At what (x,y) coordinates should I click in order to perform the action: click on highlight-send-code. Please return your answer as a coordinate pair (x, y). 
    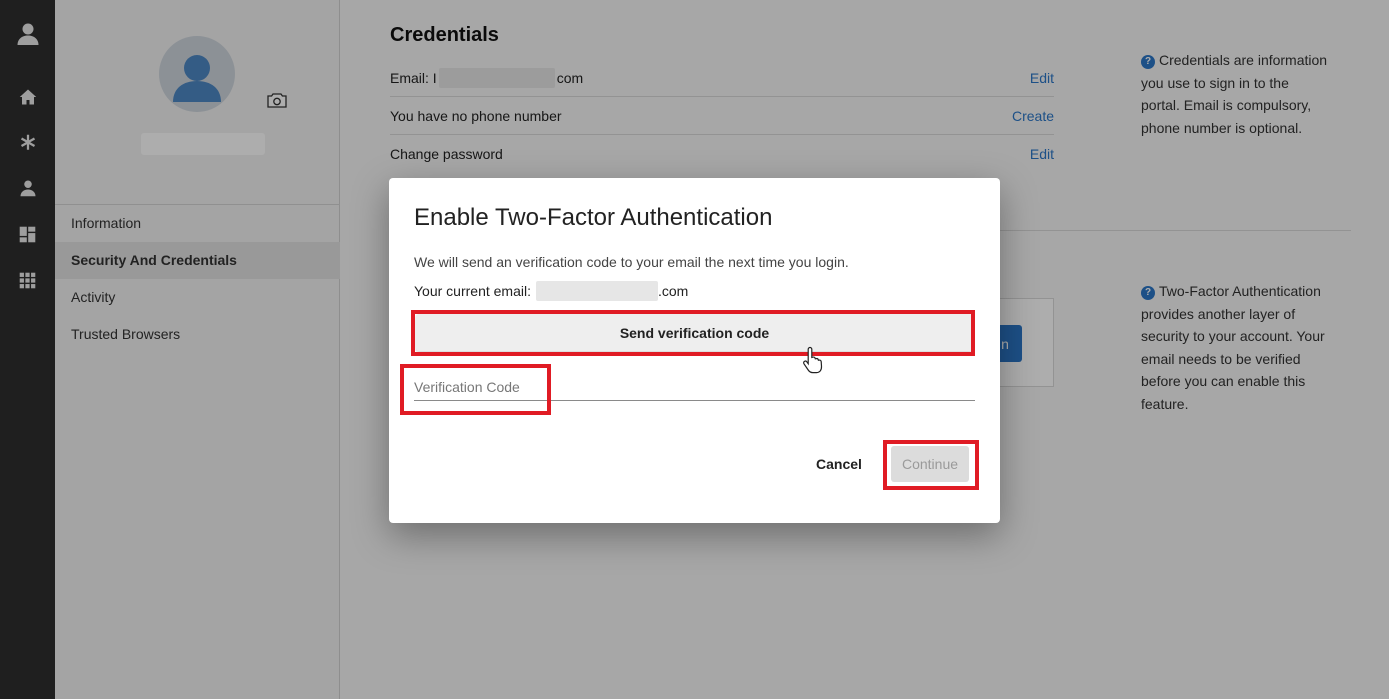
    Looking at the image, I should click on (693, 333).